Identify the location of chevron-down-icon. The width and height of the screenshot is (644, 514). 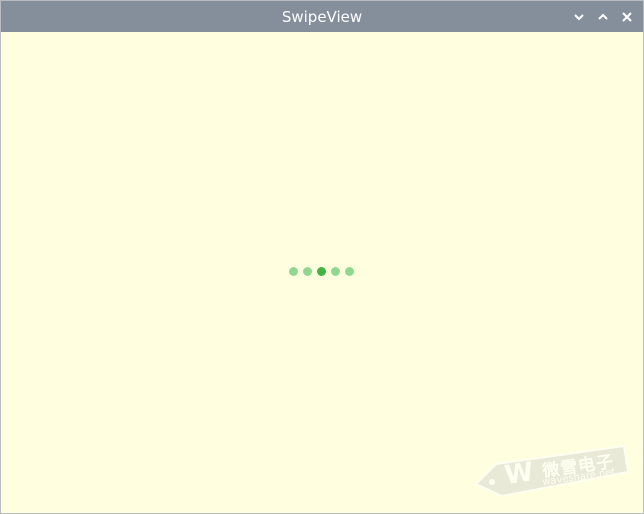
(579, 17).